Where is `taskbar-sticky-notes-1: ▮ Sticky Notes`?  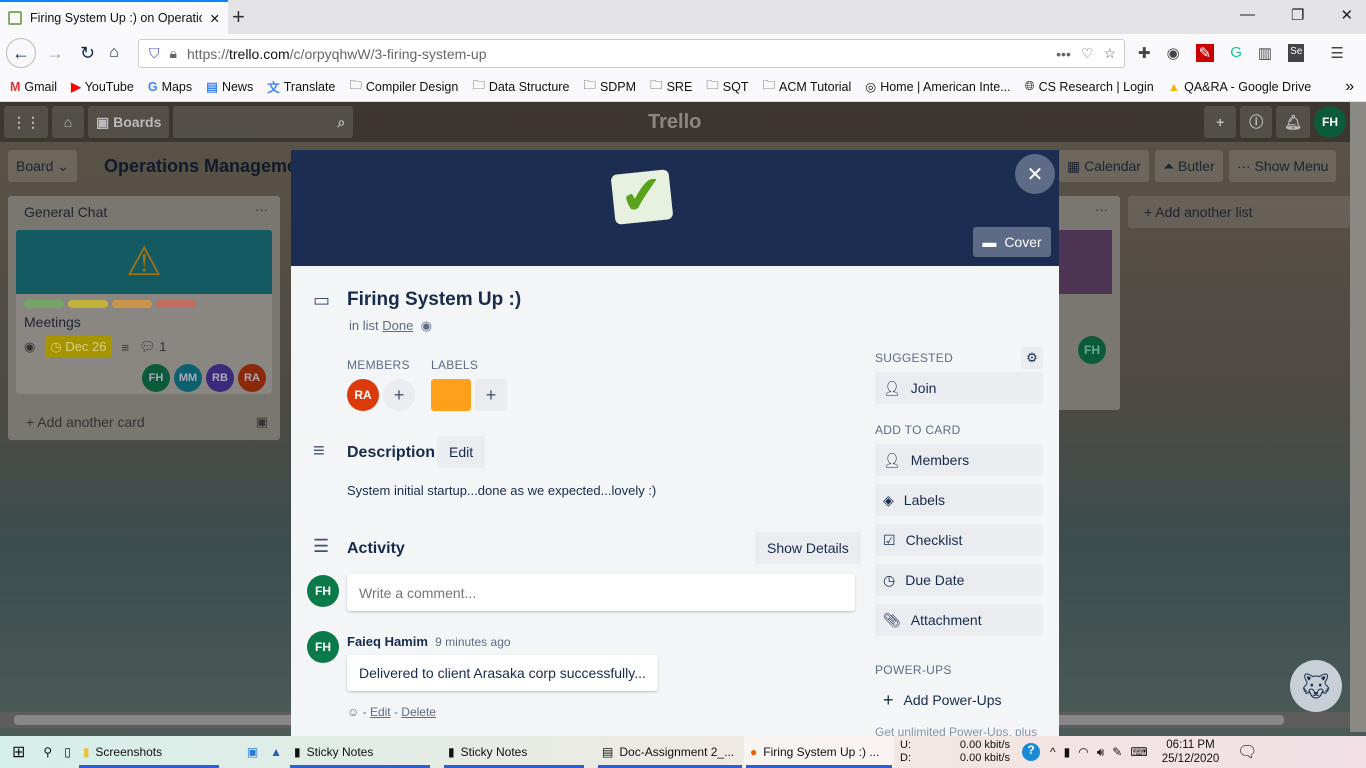 taskbar-sticky-notes-1: ▮ Sticky Notes is located at coordinates (360, 752).